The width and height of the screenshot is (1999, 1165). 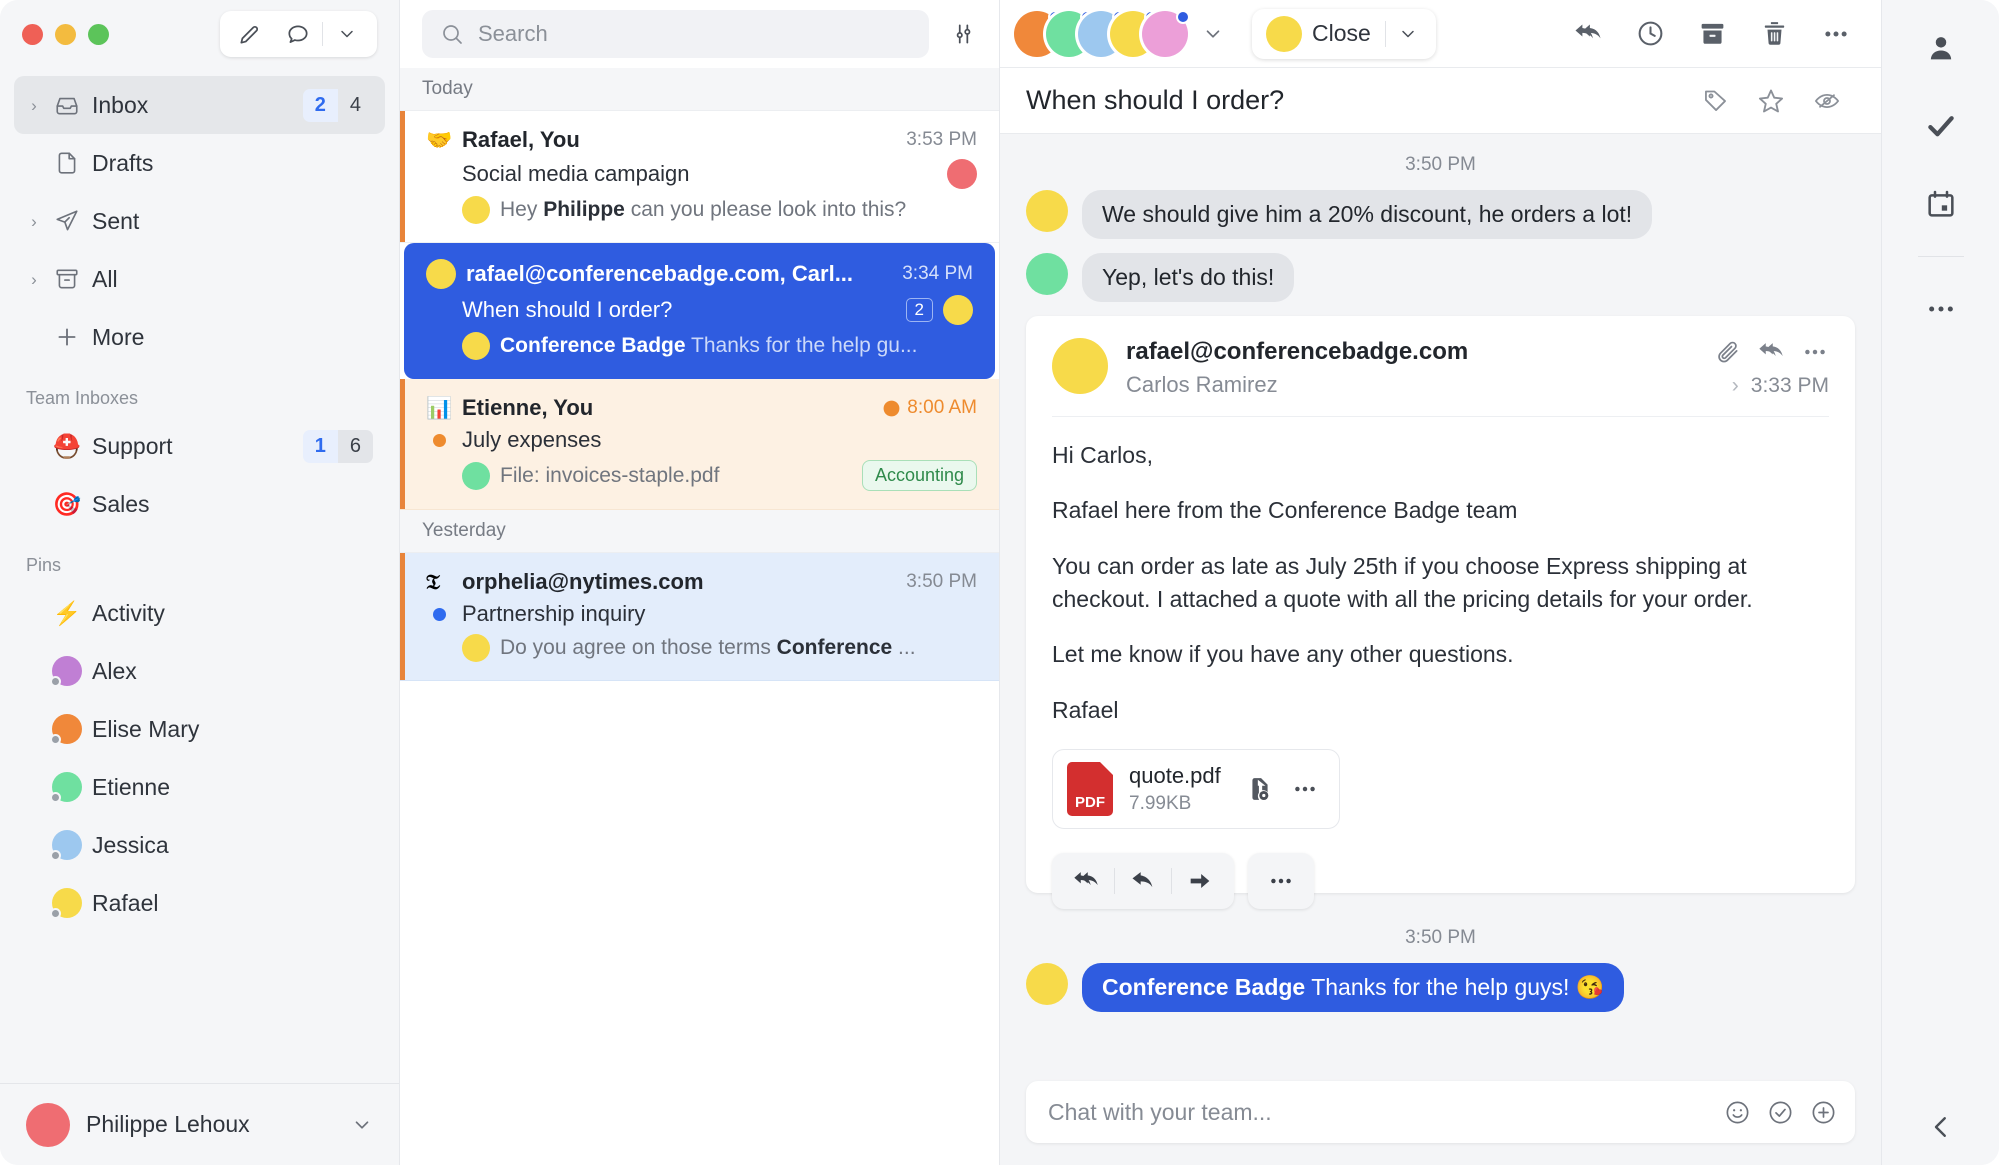 I want to click on status-dot, so click(x=439, y=440).